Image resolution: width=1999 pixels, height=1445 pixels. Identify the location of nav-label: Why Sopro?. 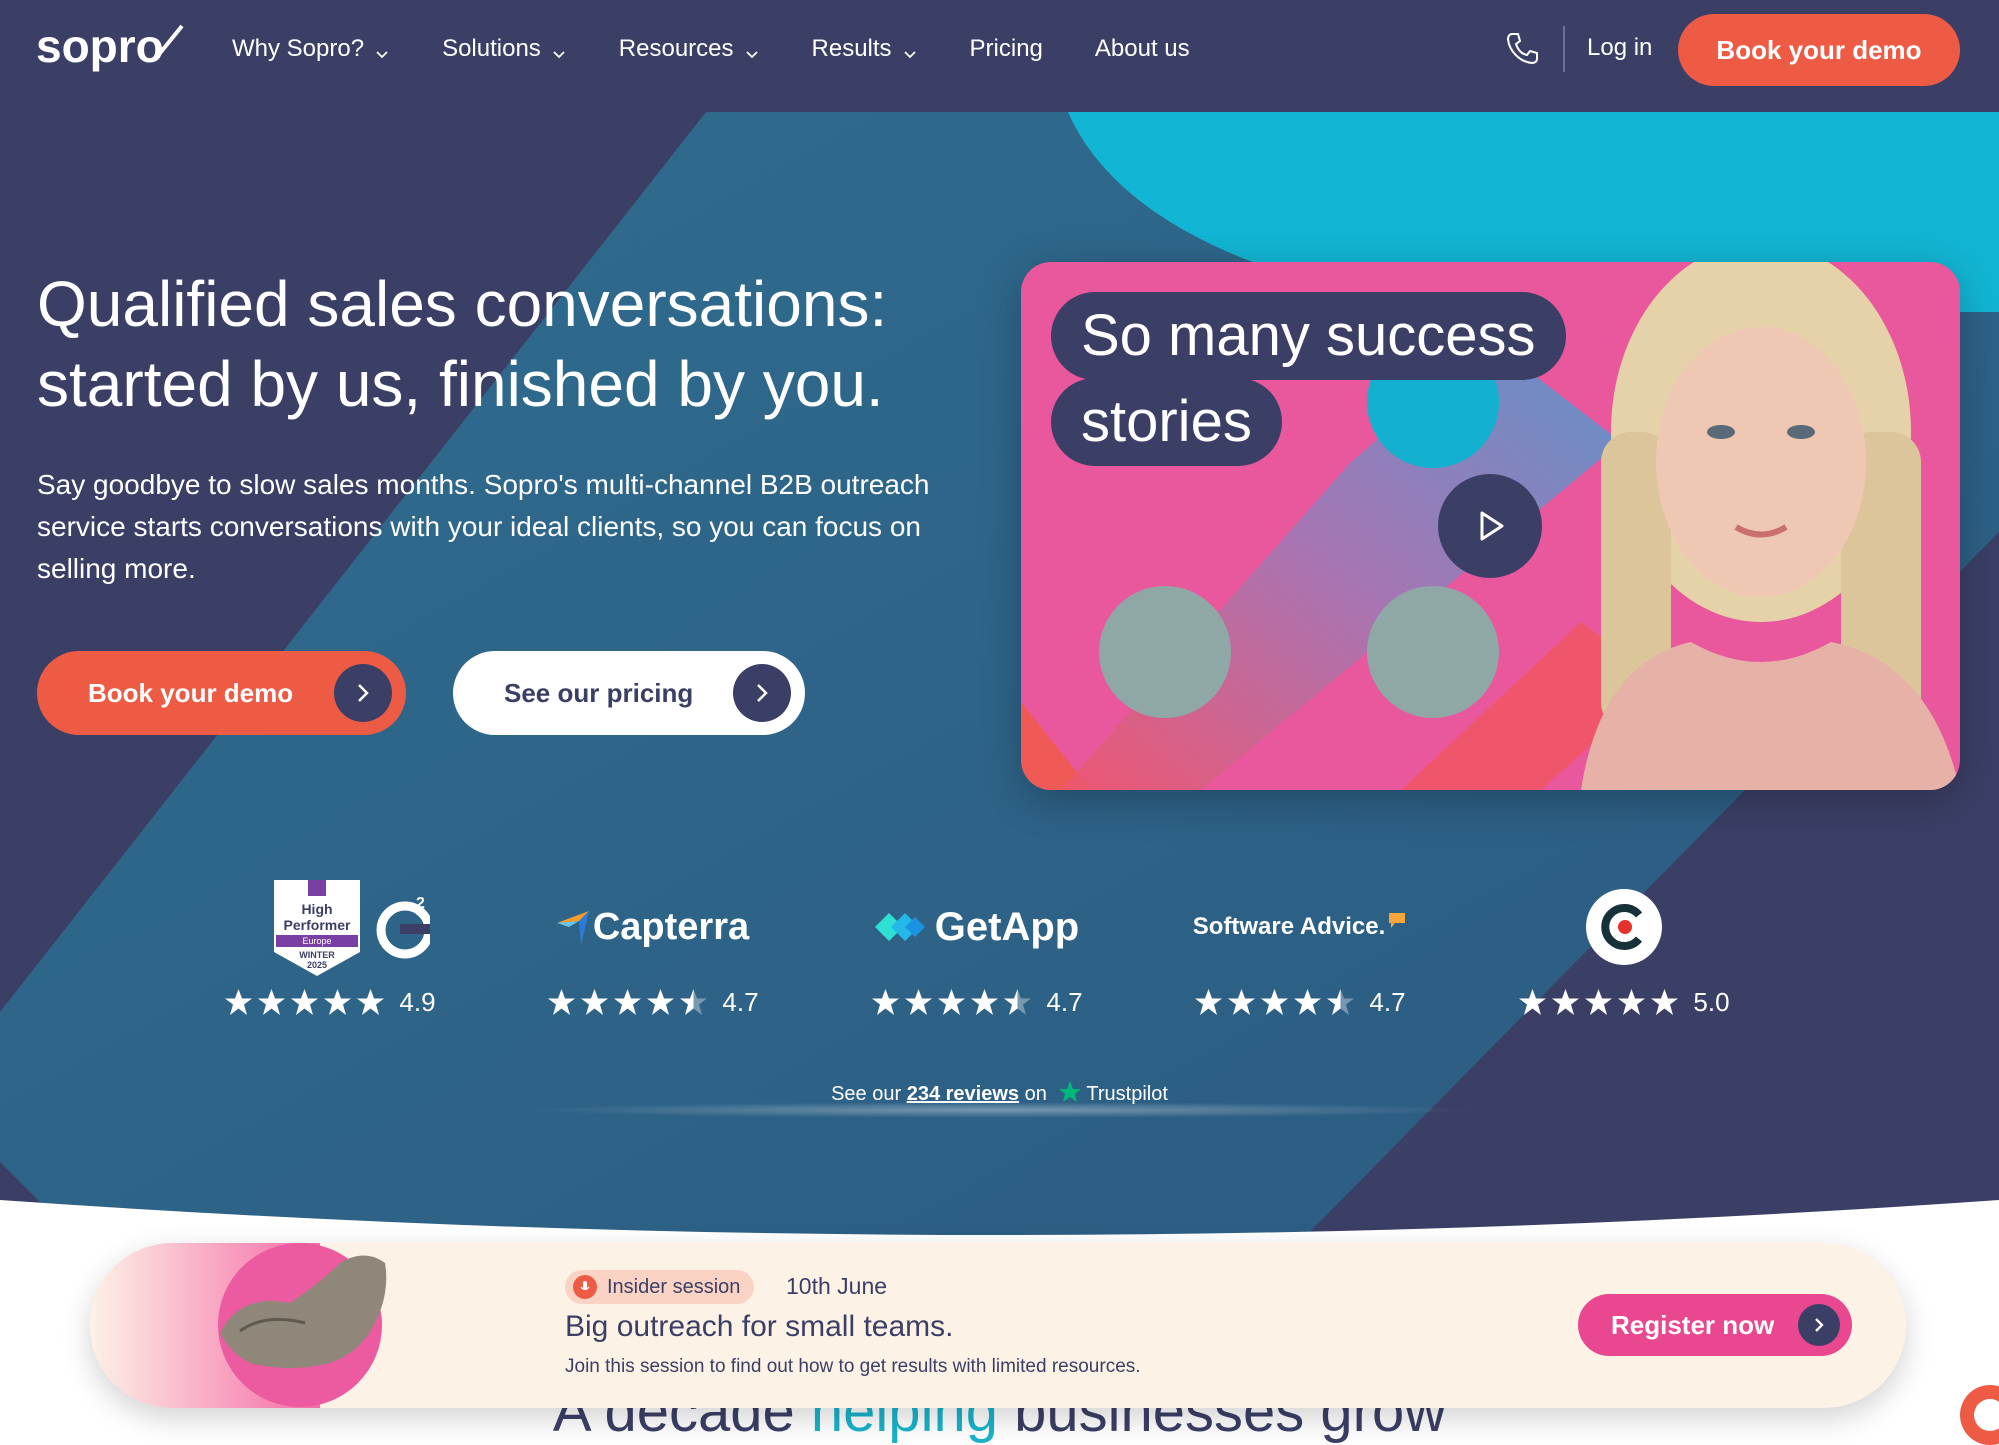
(298, 48).